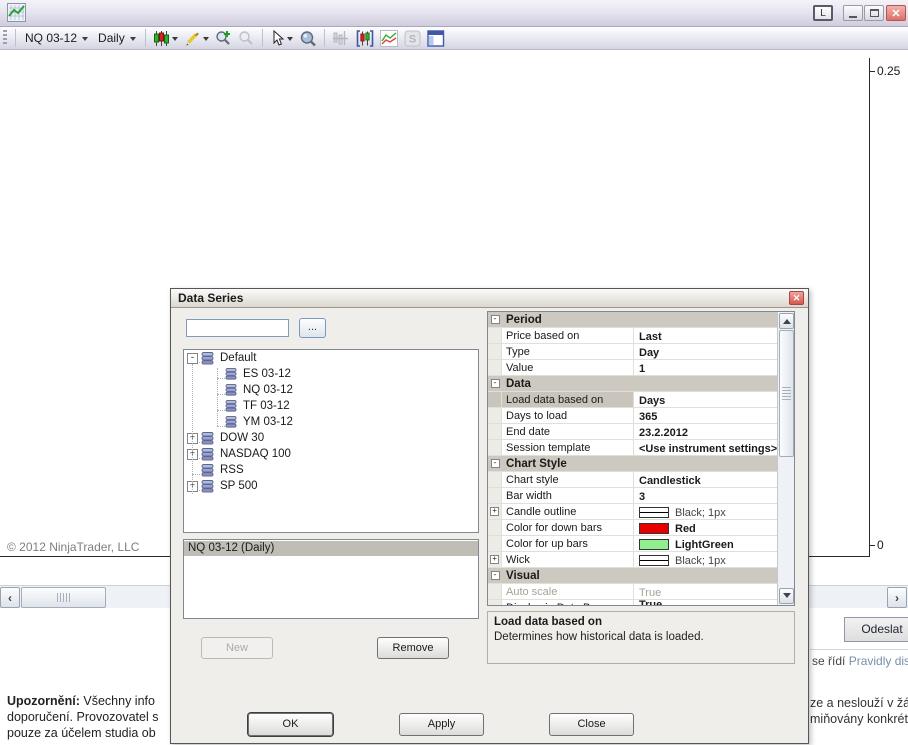  What do you see at coordinates (242, 438) in the screenshot?
I see `tree-item-label: DOW 30` at bounding box center [242, 438].